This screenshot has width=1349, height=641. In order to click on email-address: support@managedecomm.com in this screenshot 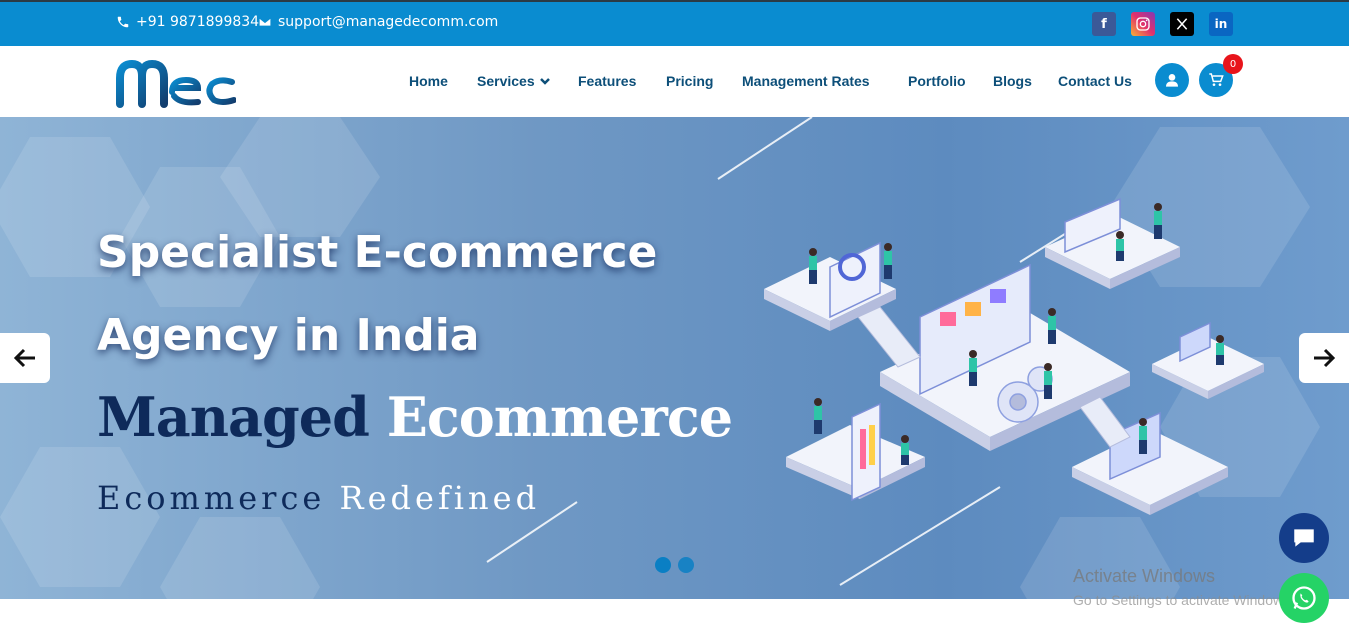, I will do `click(388, 22)`.